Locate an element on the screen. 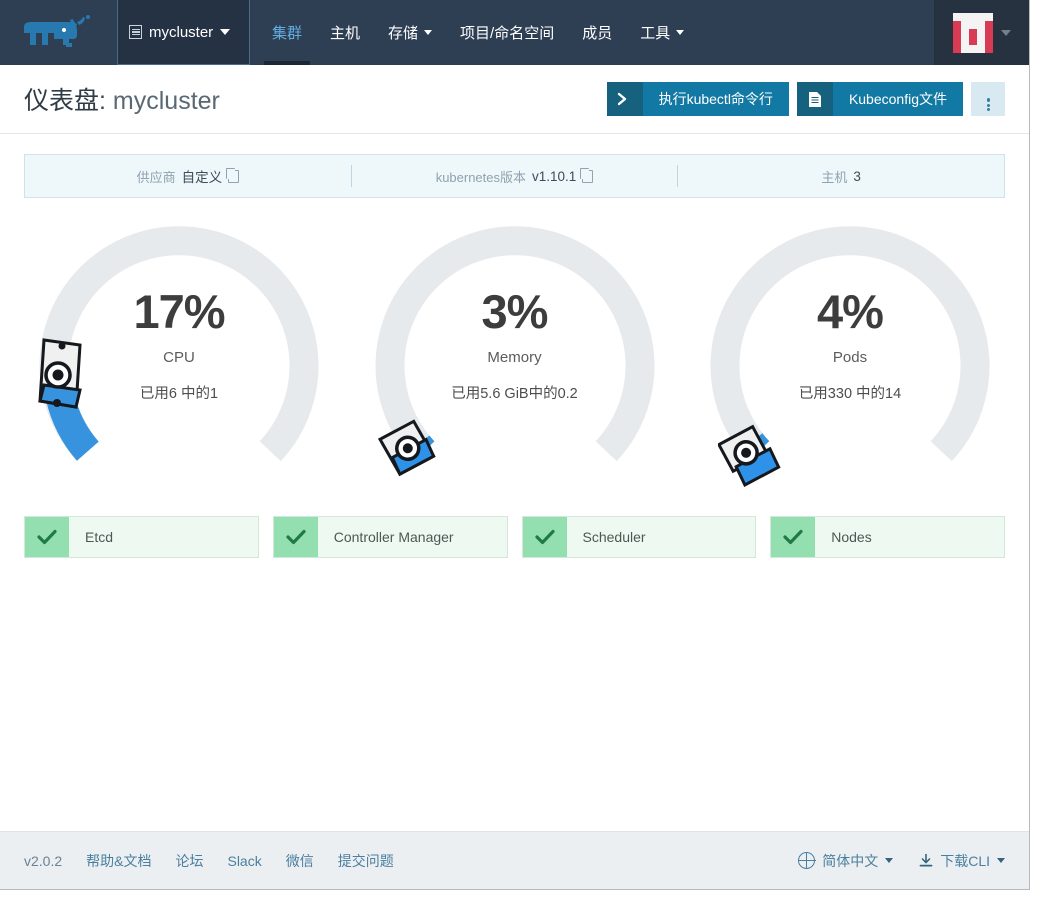 This screenshot has height=899, width=1039. gauge-cpu-percent: 17% is located at coordinates (179, 311).